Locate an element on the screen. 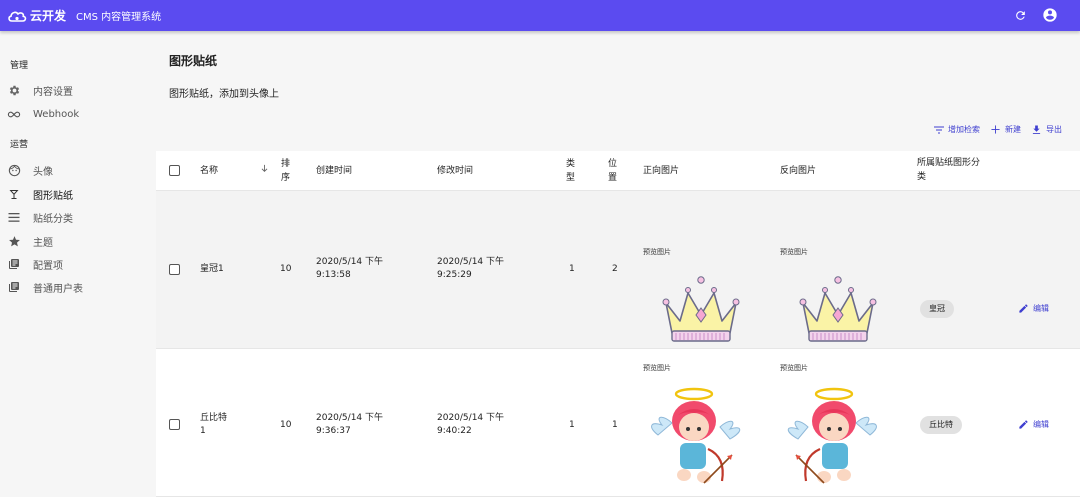 This screenshot has width=1080, height=497. download-icon is located at coordinates (1036, 129).